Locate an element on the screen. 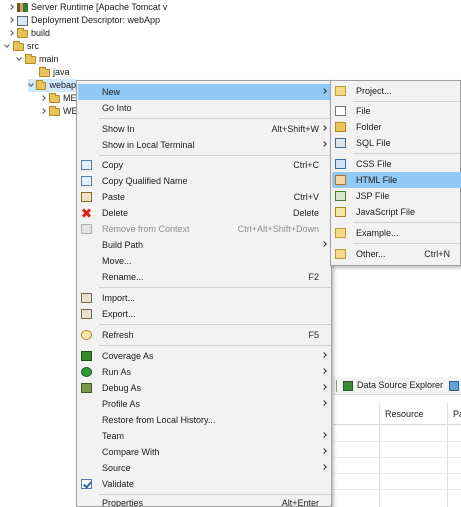 The height and width of the screenshot is (507, 461). tree-item-server-runtime: Server Runtime [Apache Tomcat v is located at coordinates (87, 7).